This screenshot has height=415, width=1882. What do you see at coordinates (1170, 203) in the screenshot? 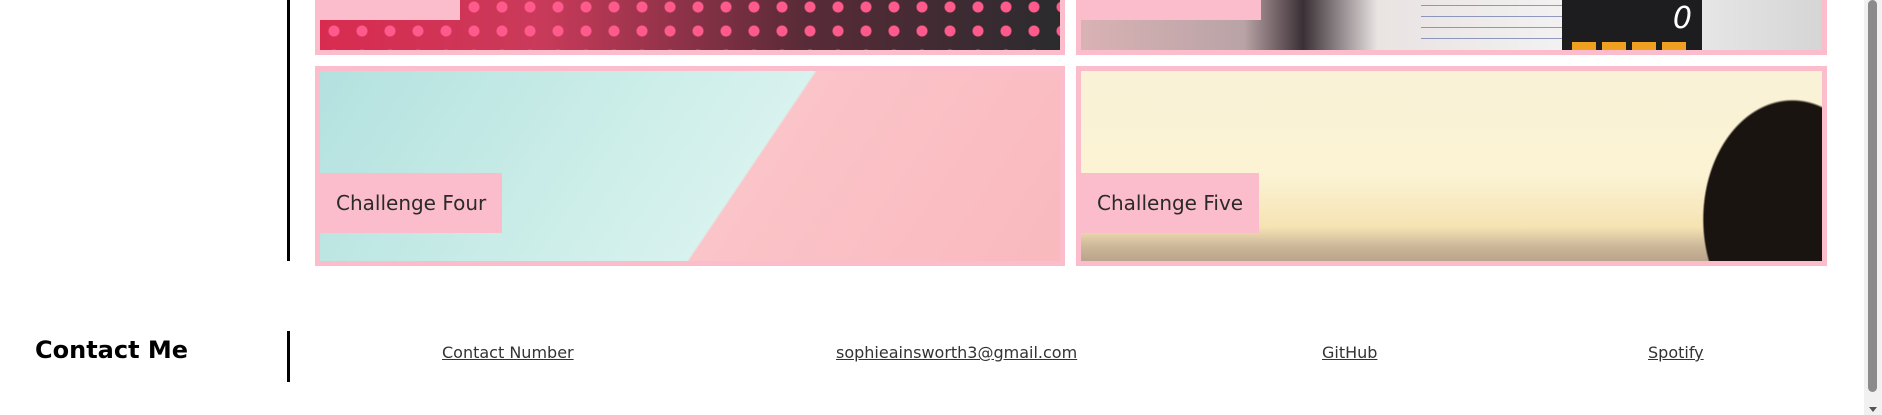
I see `challenge-label: Challenge Five` at bounding box center [1170, 203].